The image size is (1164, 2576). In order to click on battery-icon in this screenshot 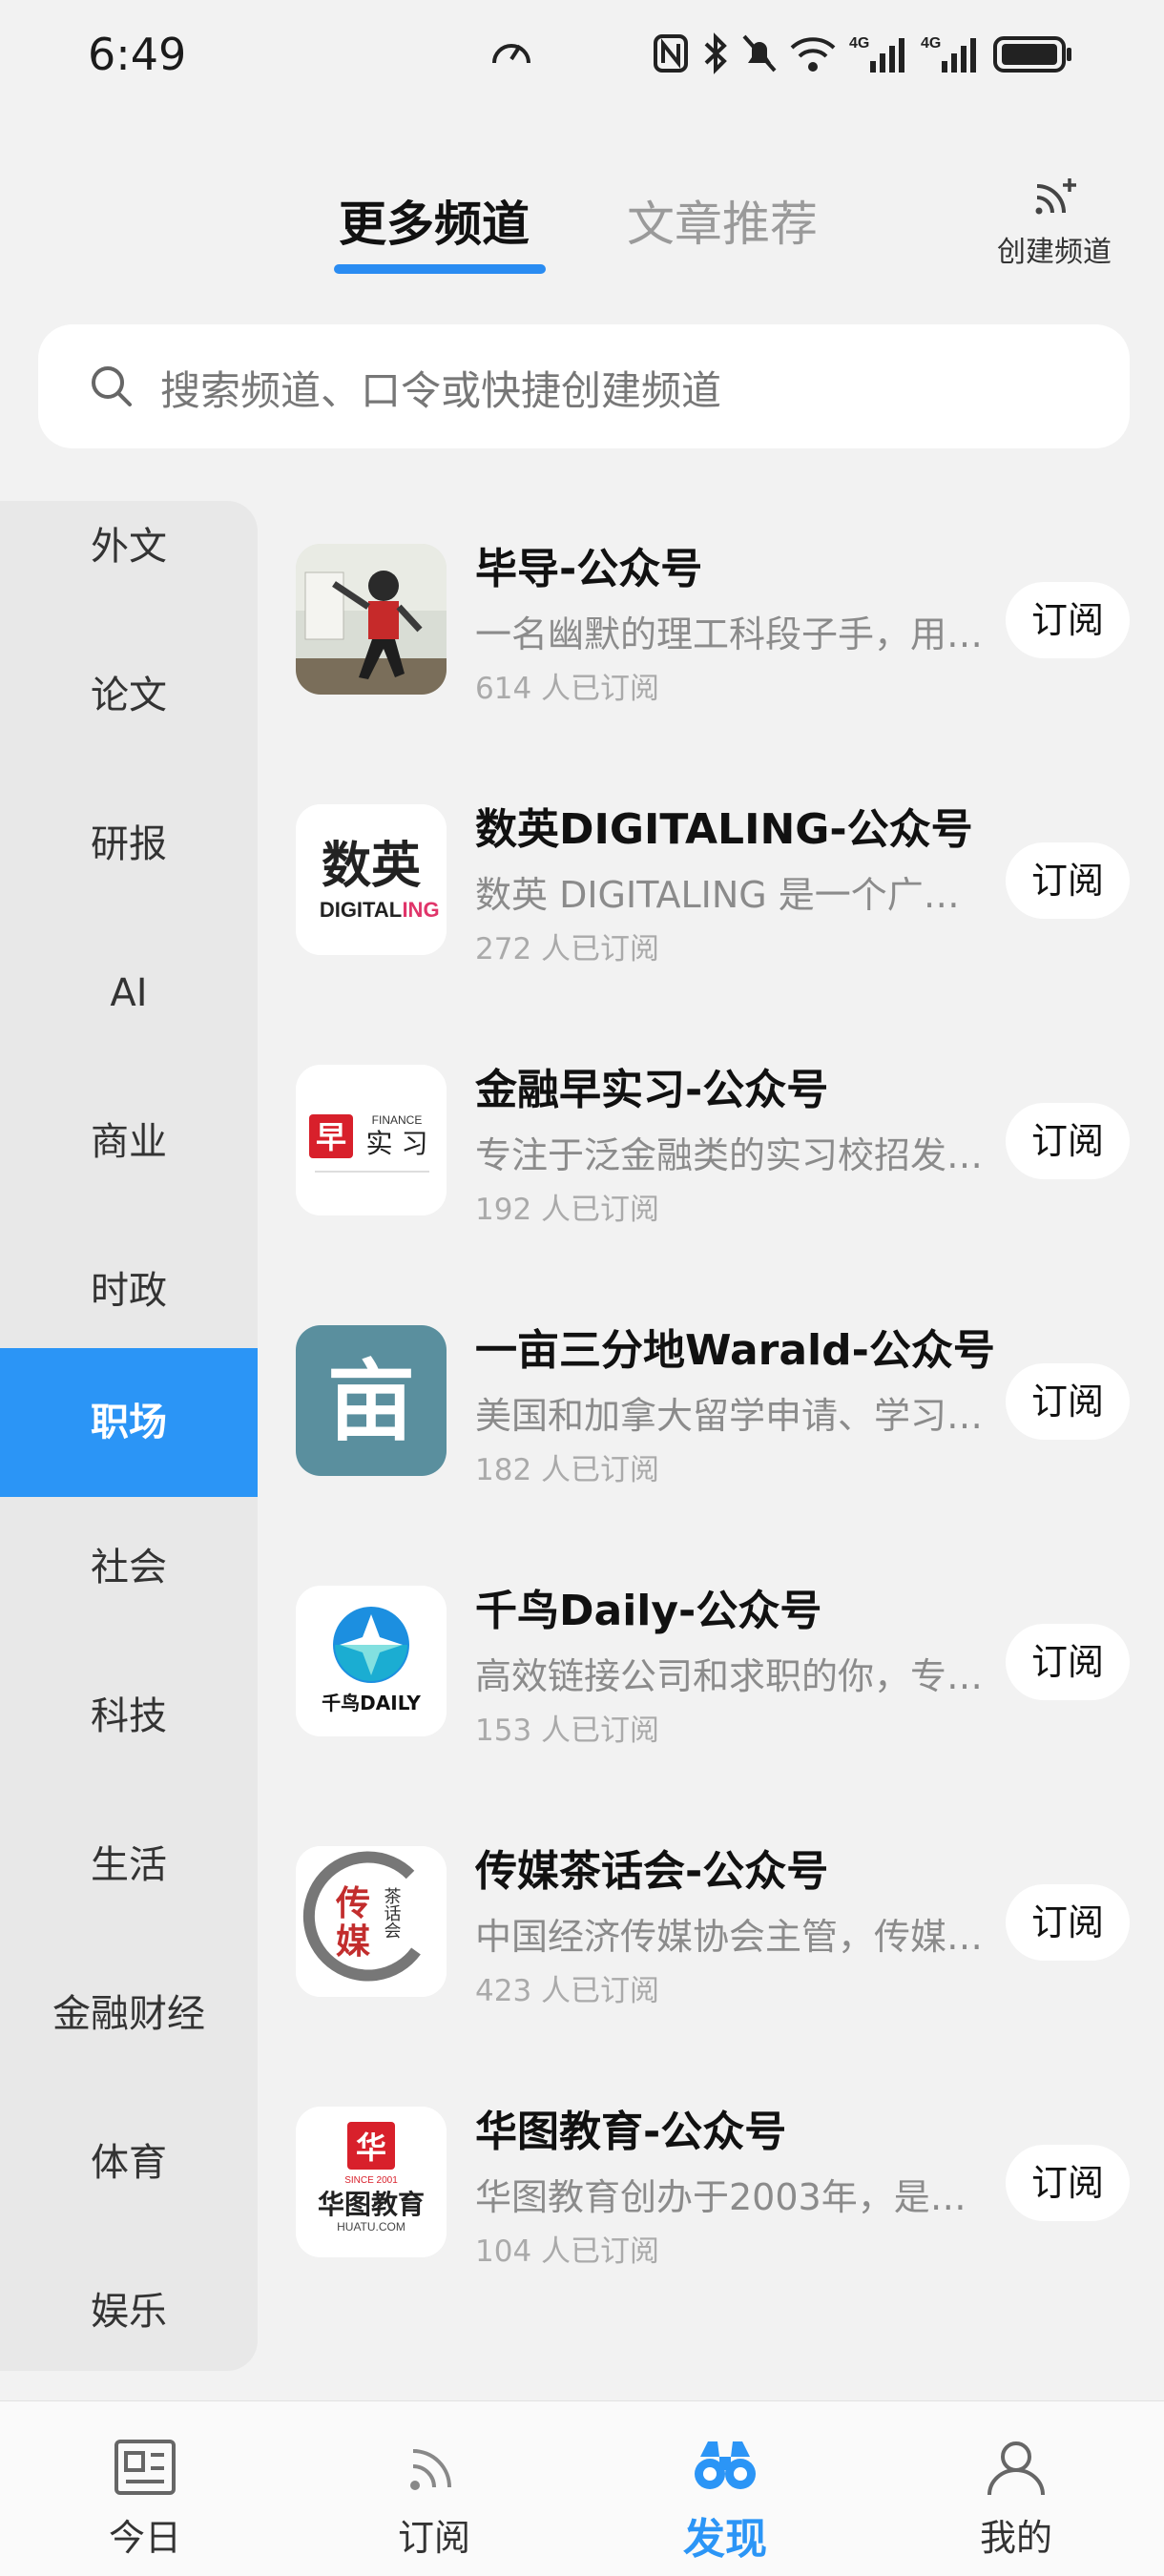, I will do `click(1032, 54)`.